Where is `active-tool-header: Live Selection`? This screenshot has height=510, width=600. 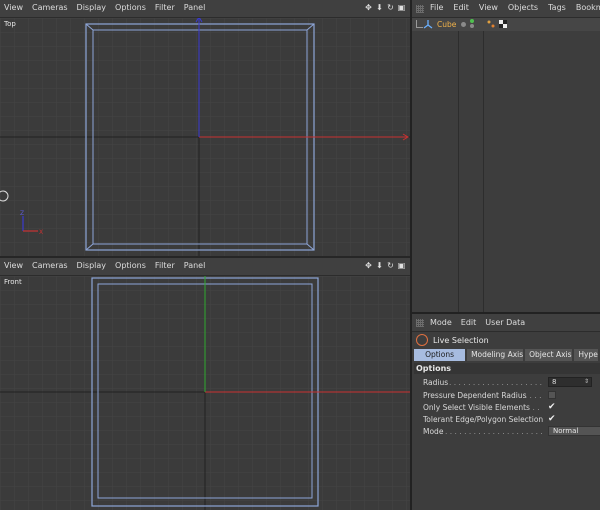
active-tool-header: Live Selection is located at coordinates (507, 340).